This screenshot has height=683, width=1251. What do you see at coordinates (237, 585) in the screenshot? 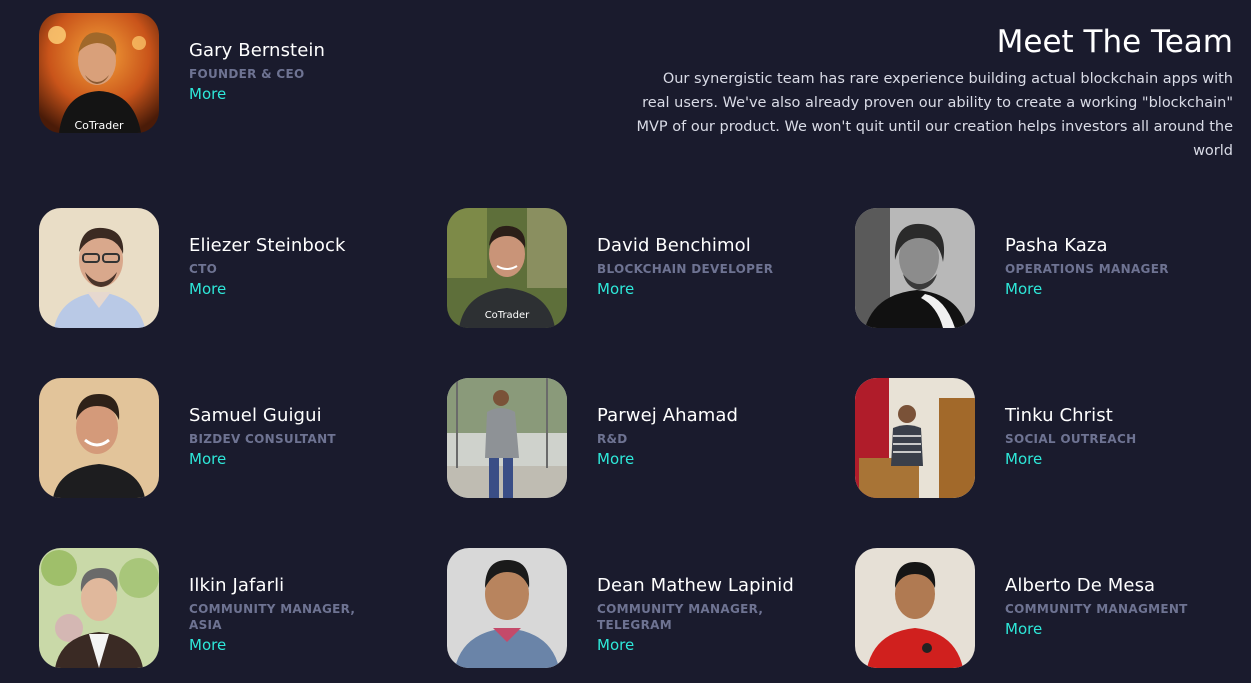
I see `member-name: Ilkin Jafarli` at bounding box center [237, 585].